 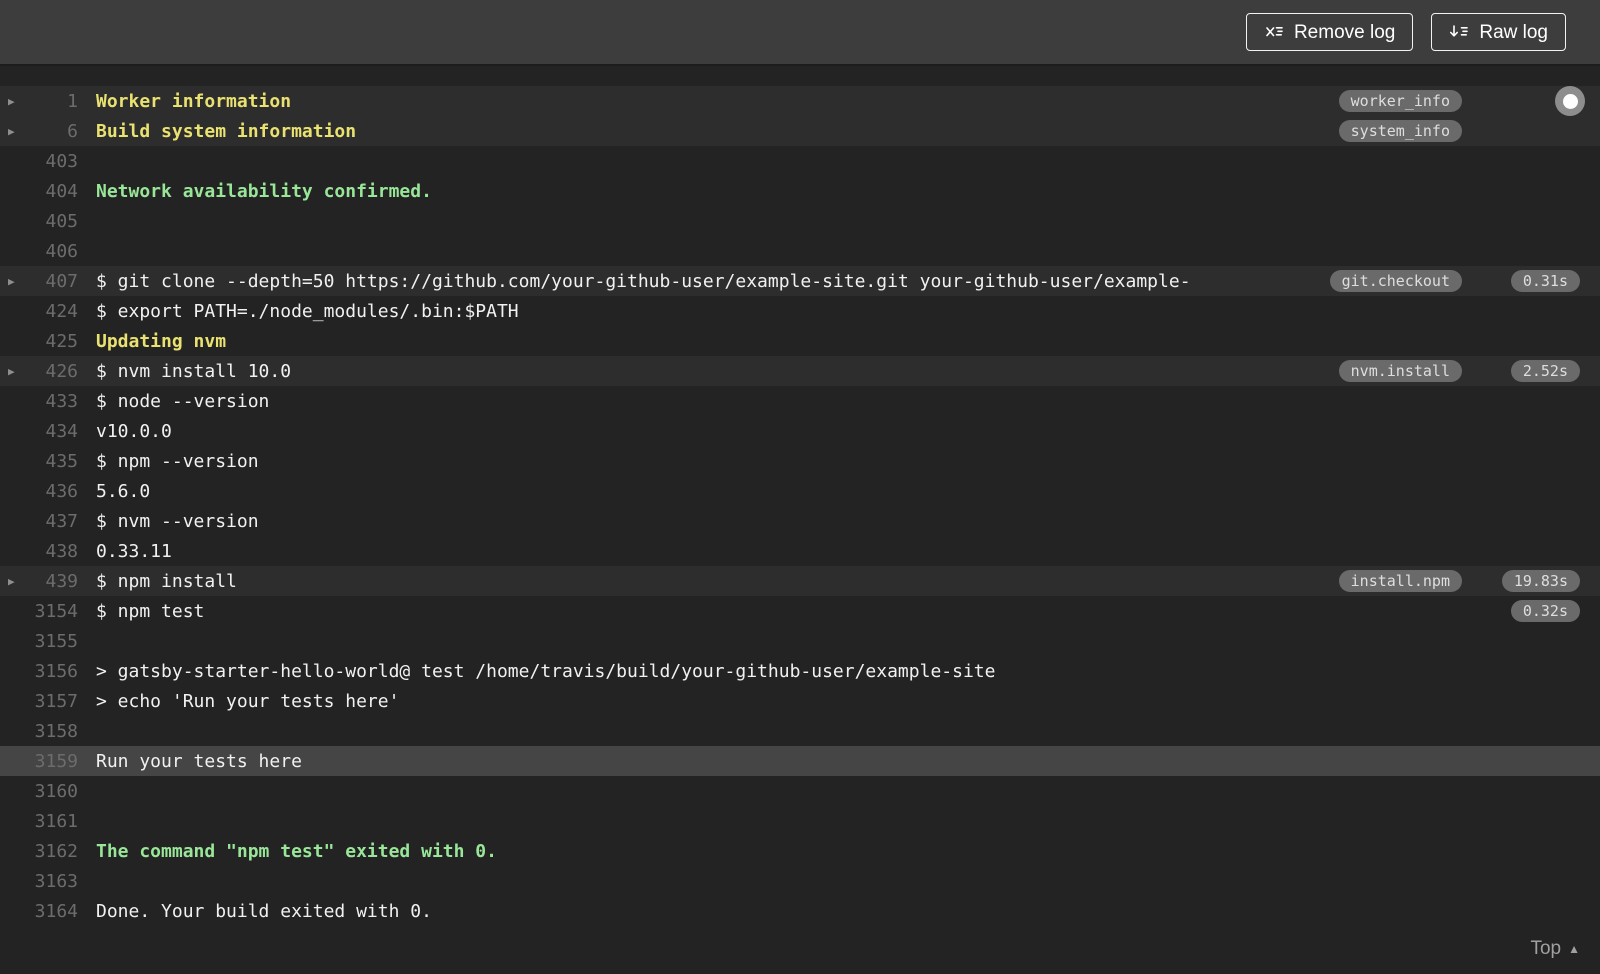 I want to click on line-number-link: 406, so click(x=55, y=251).